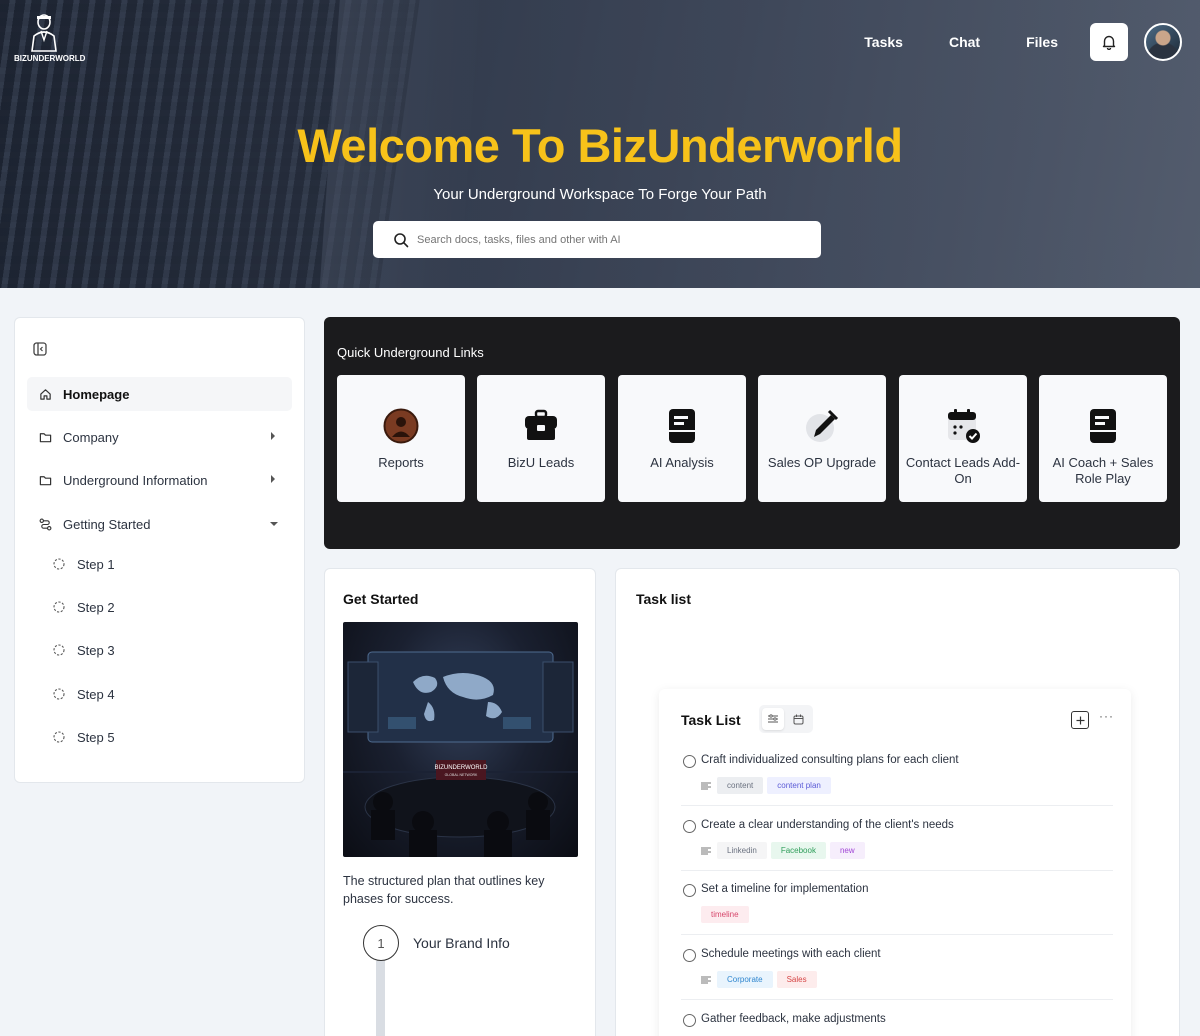 The image size is (1200, 1036). Describe the element at coordinates (963, 438) in the screenshot. I see `quick-link-contact-leads: Contact Leads Add-On` at that location.